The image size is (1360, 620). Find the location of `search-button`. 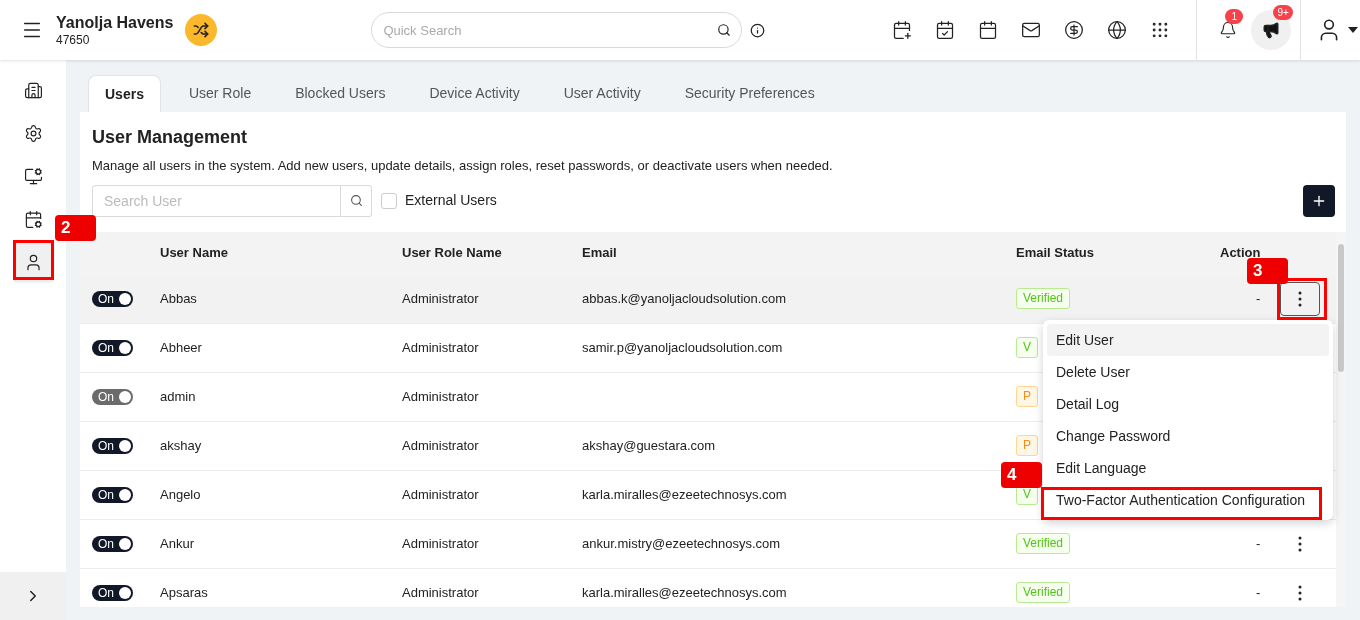

search-button is located at coordinates (356, 200).